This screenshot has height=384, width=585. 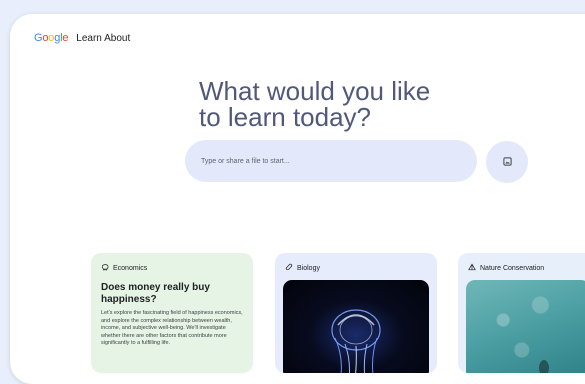 I want to click on card-topic: Economics, so click(x=172, y=268).